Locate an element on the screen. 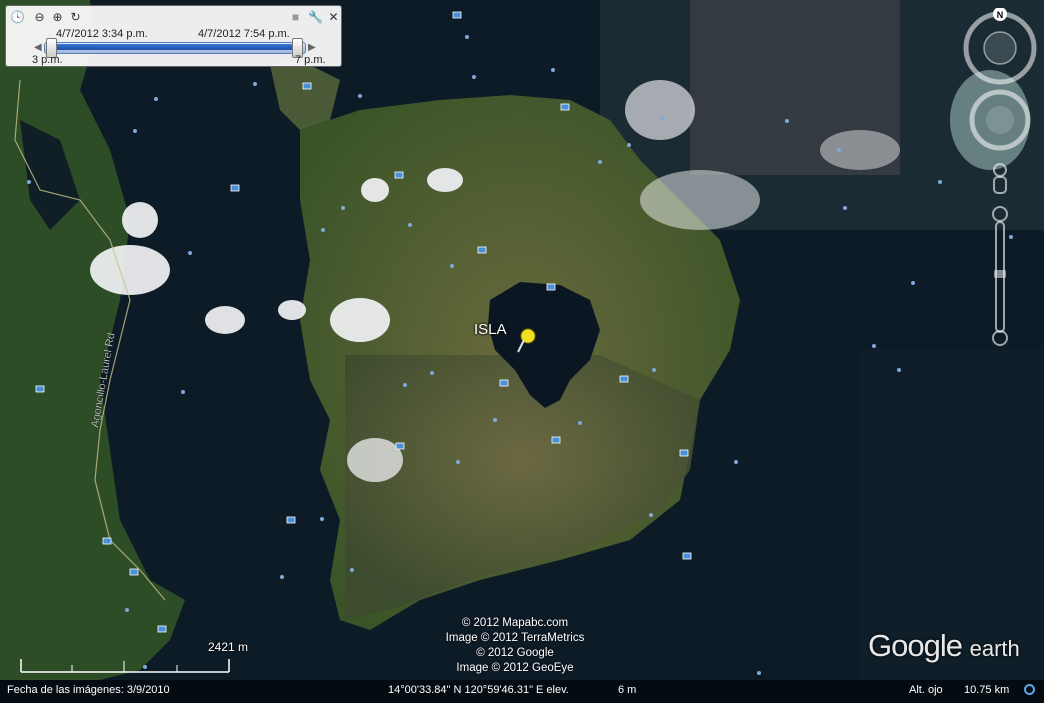 The width and height of the screenshot is (1044, 703). streaming-status-icon is located at coordinates (1029, 689).